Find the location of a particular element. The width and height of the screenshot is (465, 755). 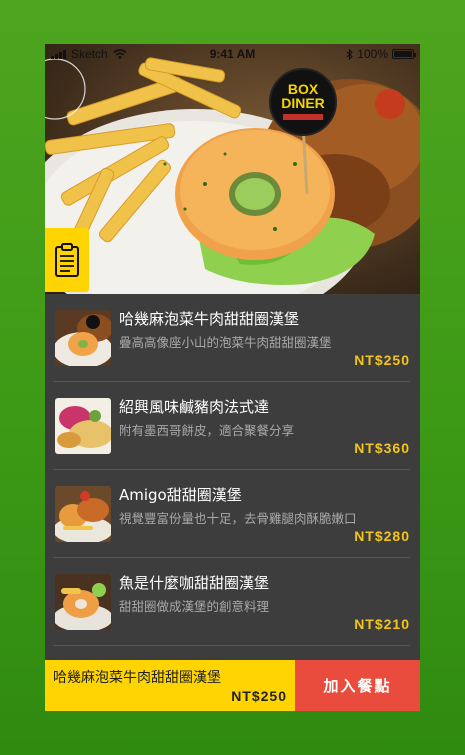

menu-item-description: 甜甜圈做成漢堡的創意料理 is located at coordinates (194, 606).